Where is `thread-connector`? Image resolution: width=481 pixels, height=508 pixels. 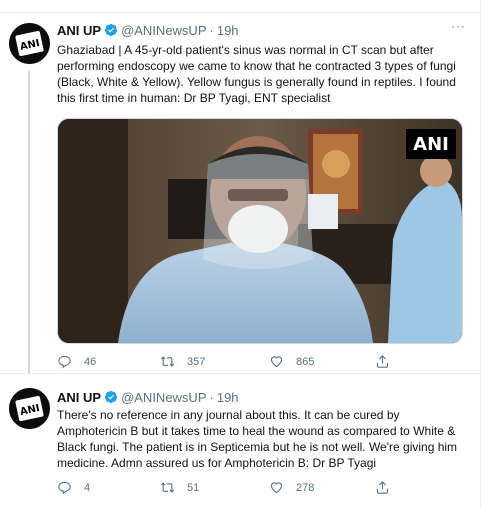 thread-connector is located at coordinates (29, 222).